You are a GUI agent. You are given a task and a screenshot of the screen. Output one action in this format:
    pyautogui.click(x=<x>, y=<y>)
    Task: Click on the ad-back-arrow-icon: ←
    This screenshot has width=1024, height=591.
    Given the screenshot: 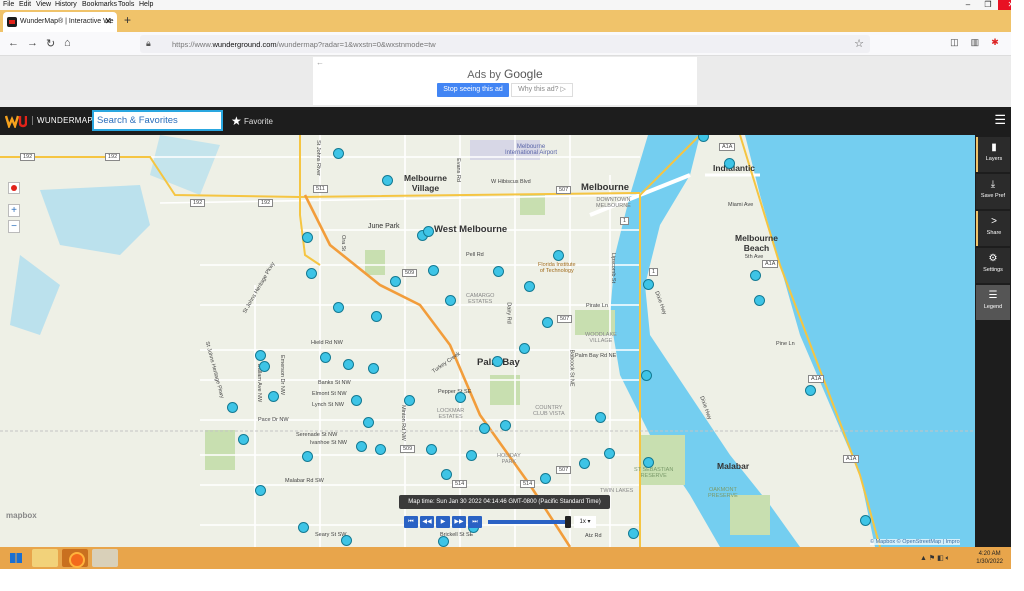 What is the action you would take?
    pyautogui.click(x=320, y=62)
    